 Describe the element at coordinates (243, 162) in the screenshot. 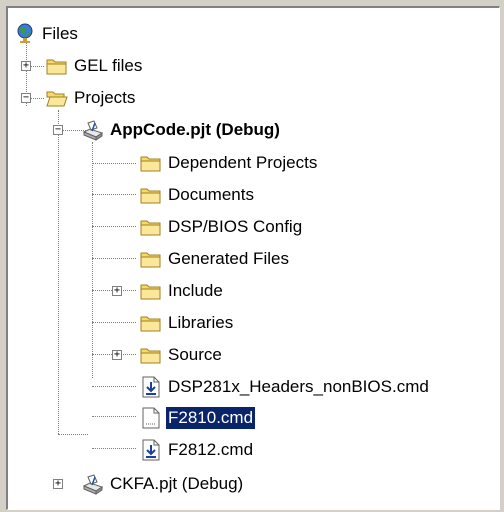

I see `tree-item-label: Dependent Projects` at that location.